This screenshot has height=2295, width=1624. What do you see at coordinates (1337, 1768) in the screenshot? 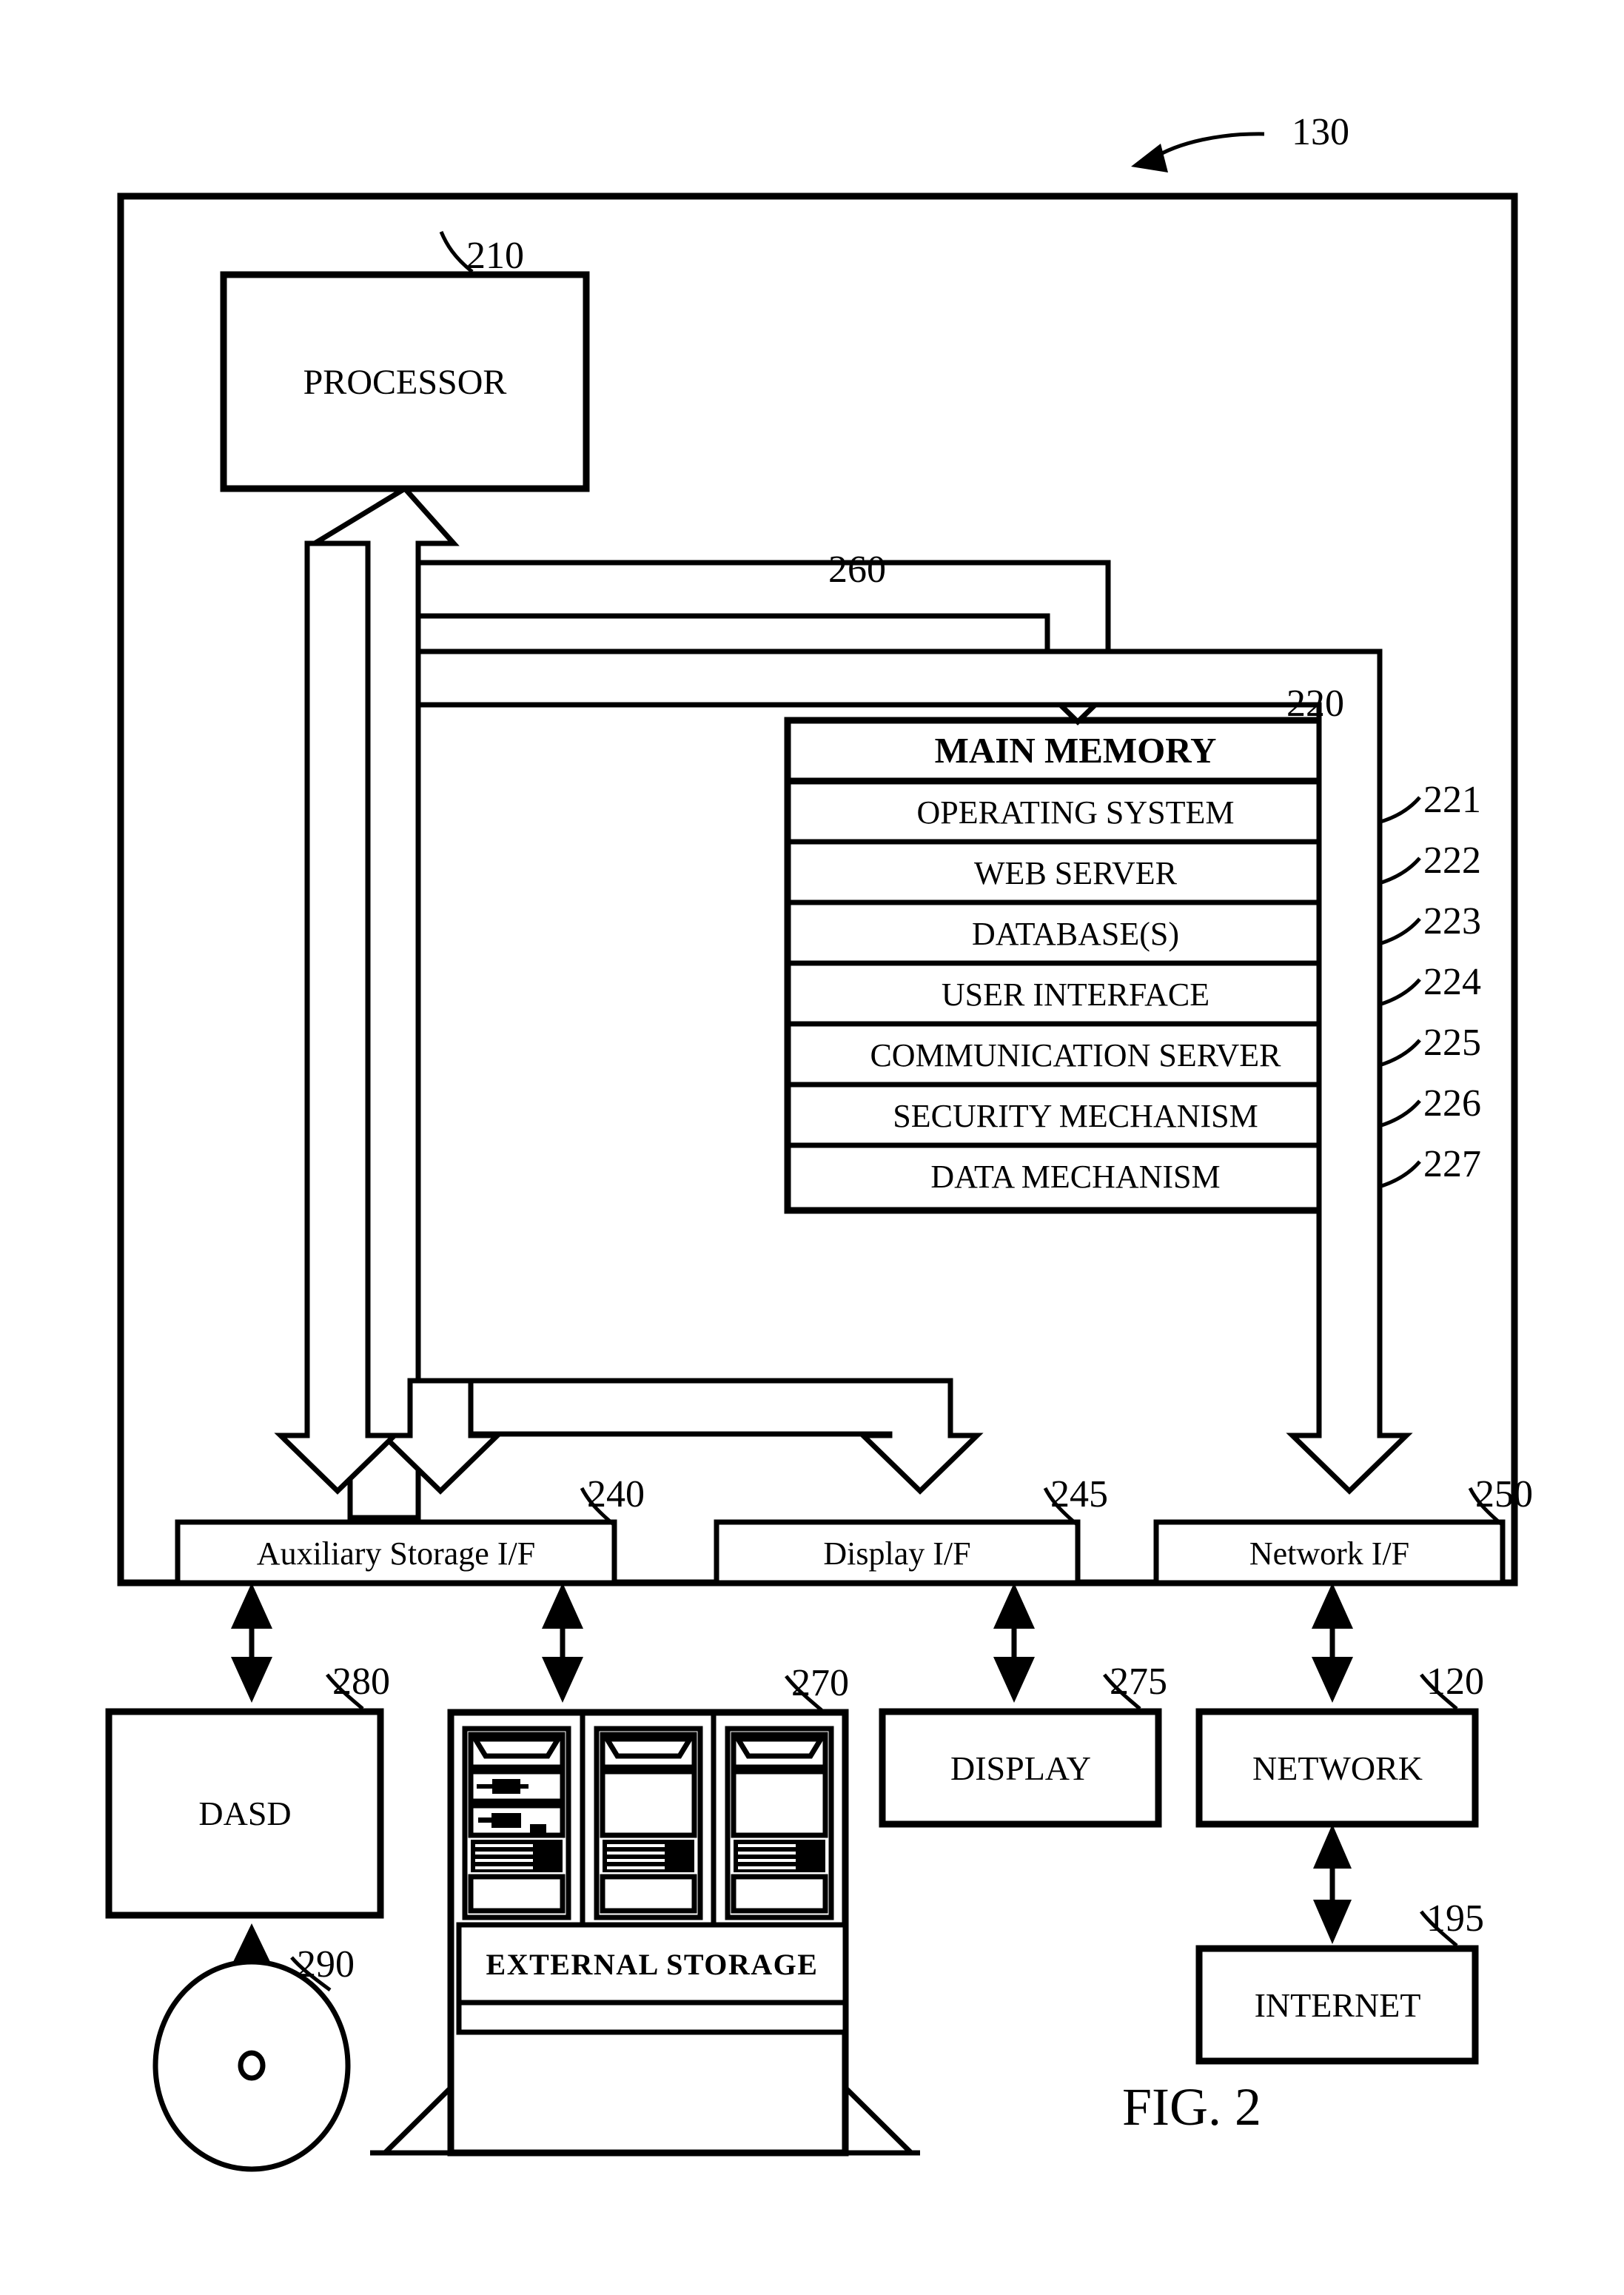
I see `network-label: NETWORK` at bounding box center [1337, 1768].